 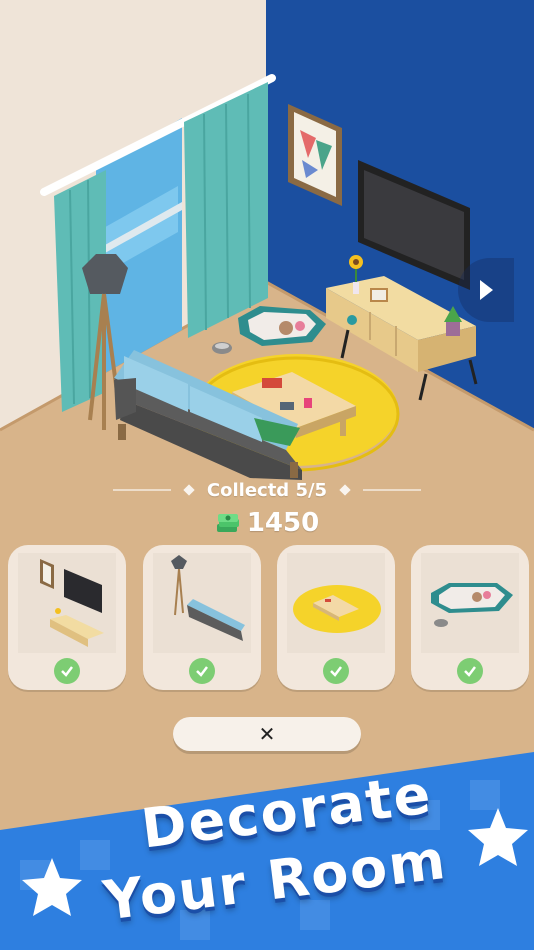 I want to click on rug-table-thumbnail, so click(x=336, y=603).